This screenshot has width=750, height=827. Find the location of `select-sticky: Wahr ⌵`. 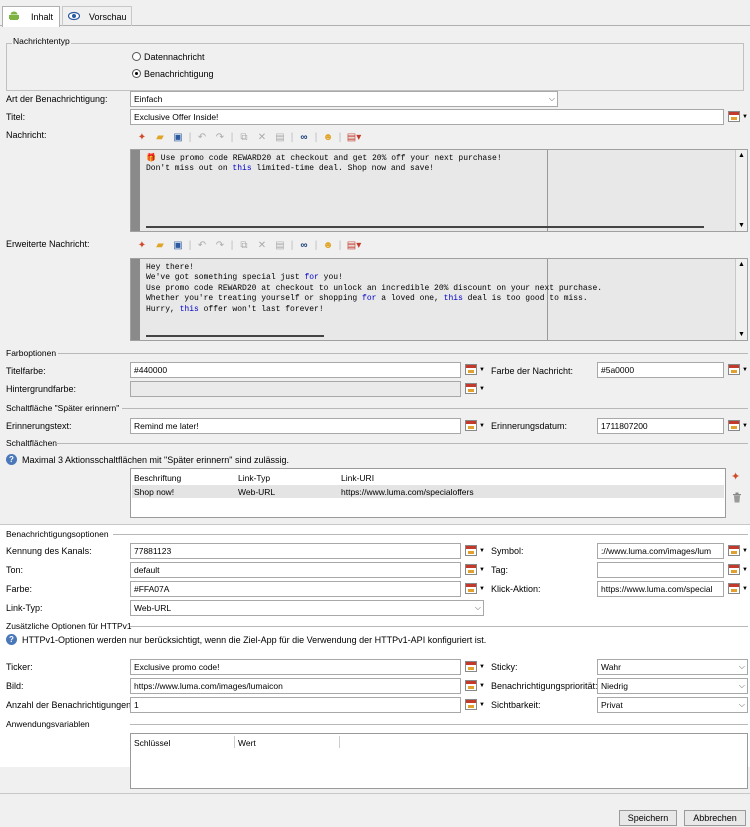

select-sticky: Wahr ⌵ is located at coordinates (672, 667).